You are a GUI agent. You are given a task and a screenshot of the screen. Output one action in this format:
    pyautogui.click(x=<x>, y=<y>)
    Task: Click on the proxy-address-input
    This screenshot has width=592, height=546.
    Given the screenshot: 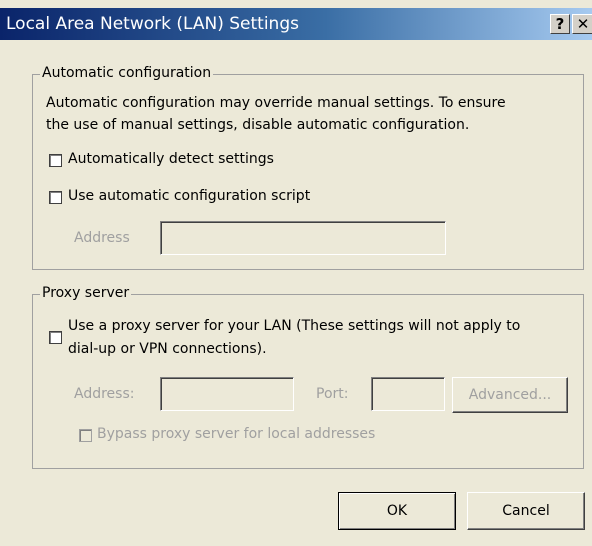 What is the action you would take?
    pyautogui.click(x=227, y=394)
    